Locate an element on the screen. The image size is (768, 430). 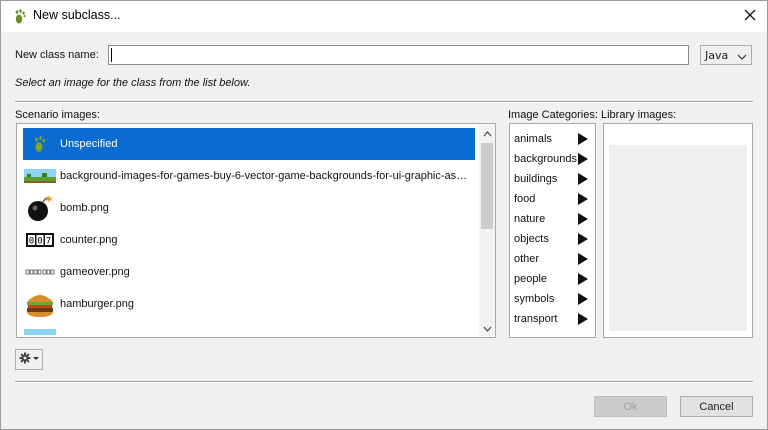
chevron-up-icon is located at coordinates (487, 133).